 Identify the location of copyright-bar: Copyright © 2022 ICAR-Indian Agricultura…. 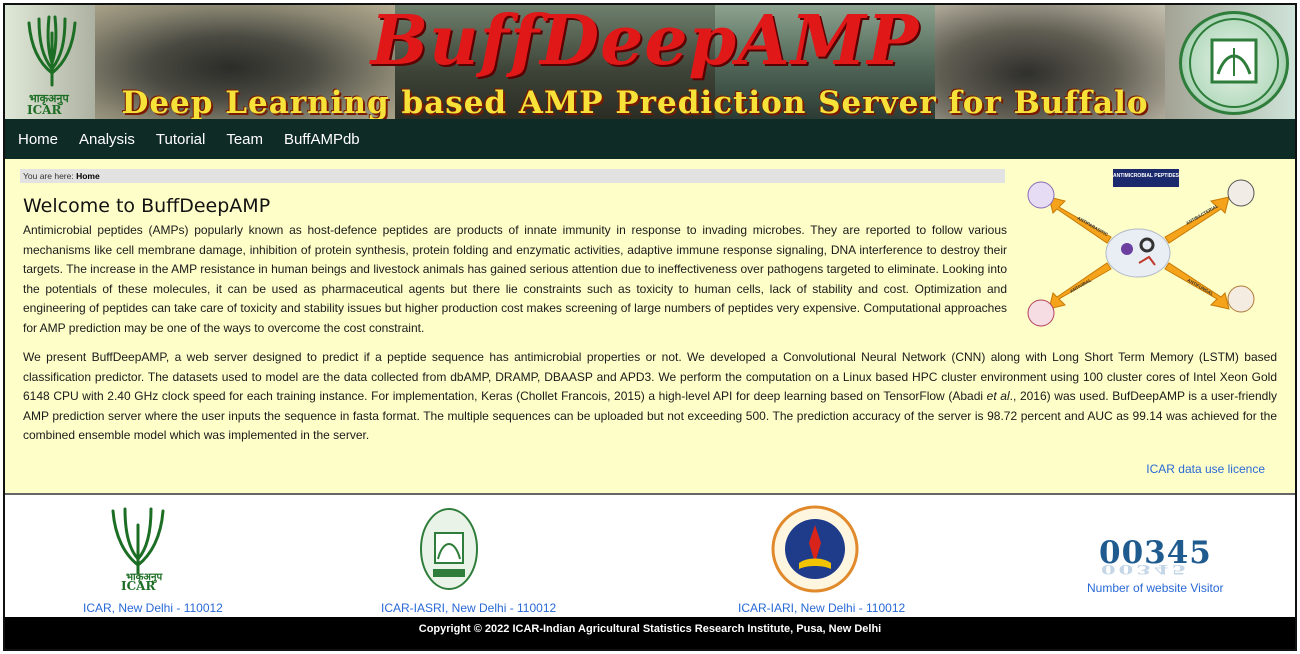
(650, 633).